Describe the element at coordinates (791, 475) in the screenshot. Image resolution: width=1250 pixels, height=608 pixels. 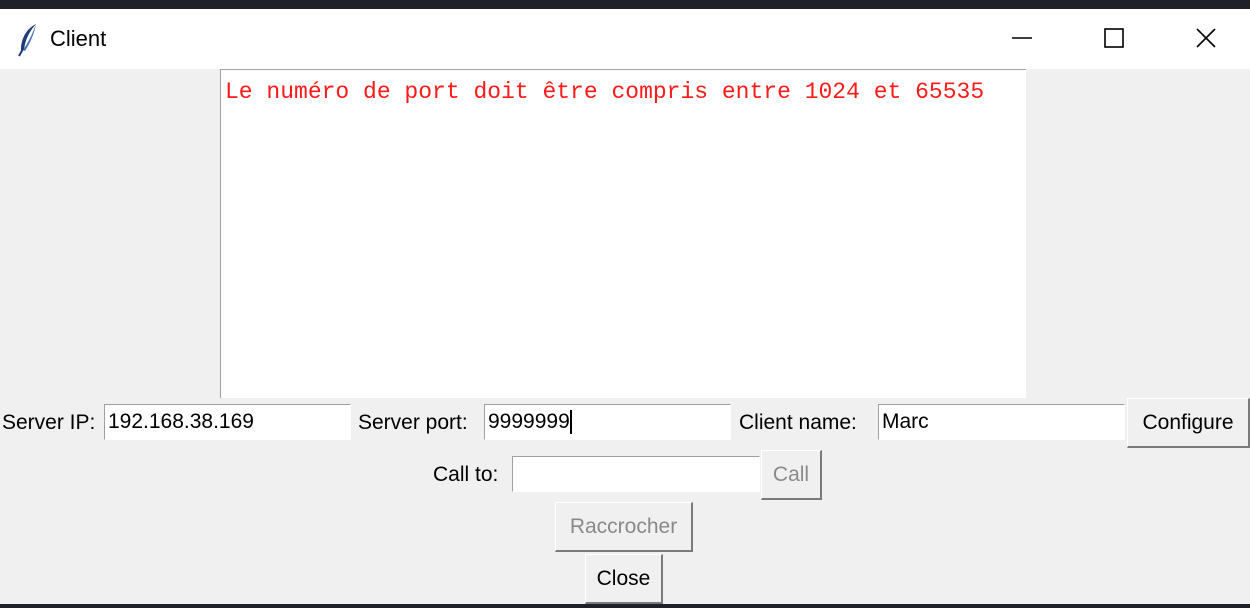
I see `call-button: Call` at that location.